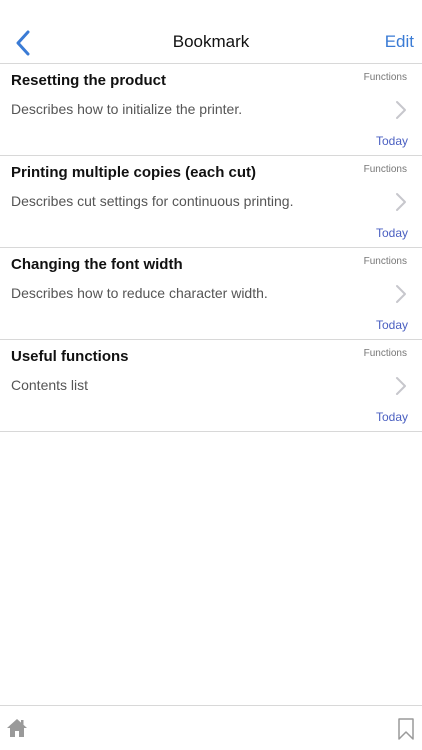 The image size is (422, 750). What do you see at coordinates (50, 385) in the screenshot?
I see `item-description: Contents list` at bounding box center [50, 385].